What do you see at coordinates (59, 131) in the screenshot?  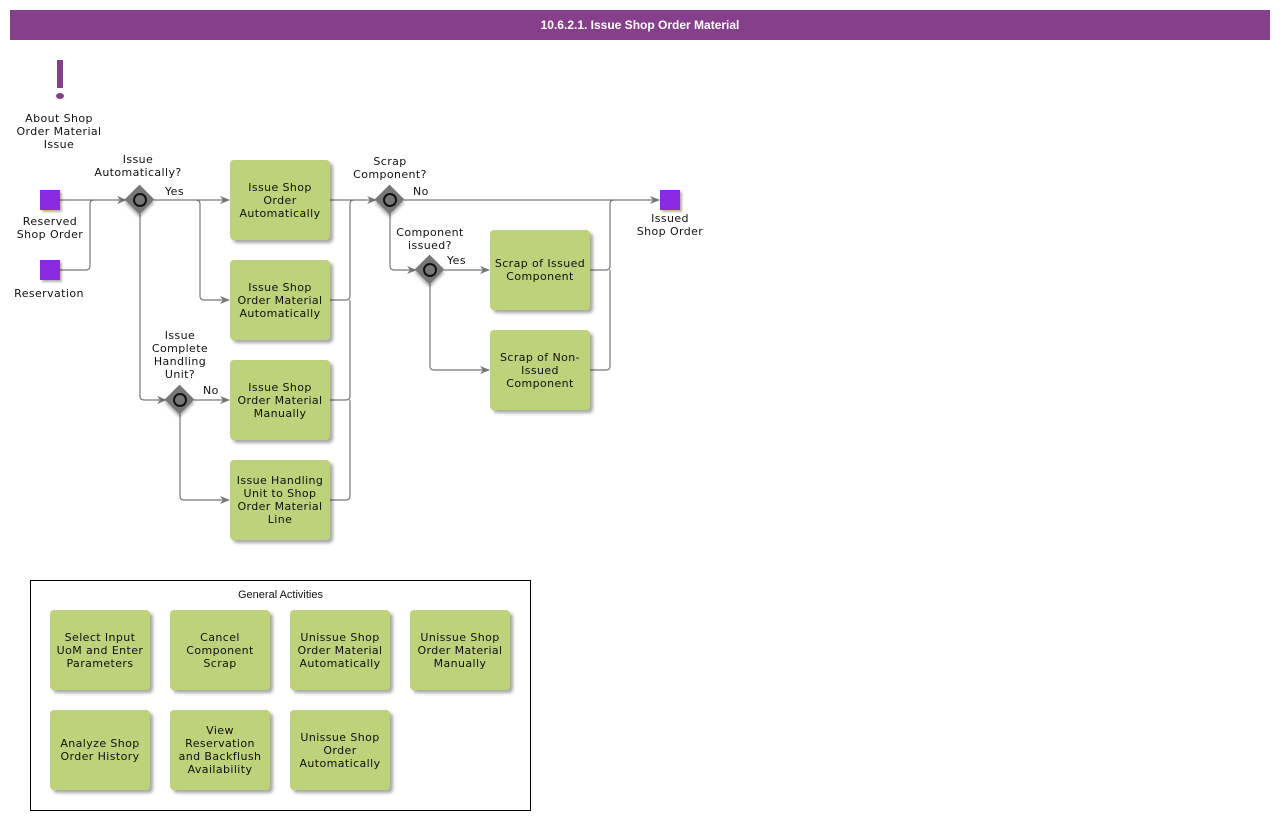 I see `about-label: About Shop Order Material Issue` at bounding box center [59, 131].